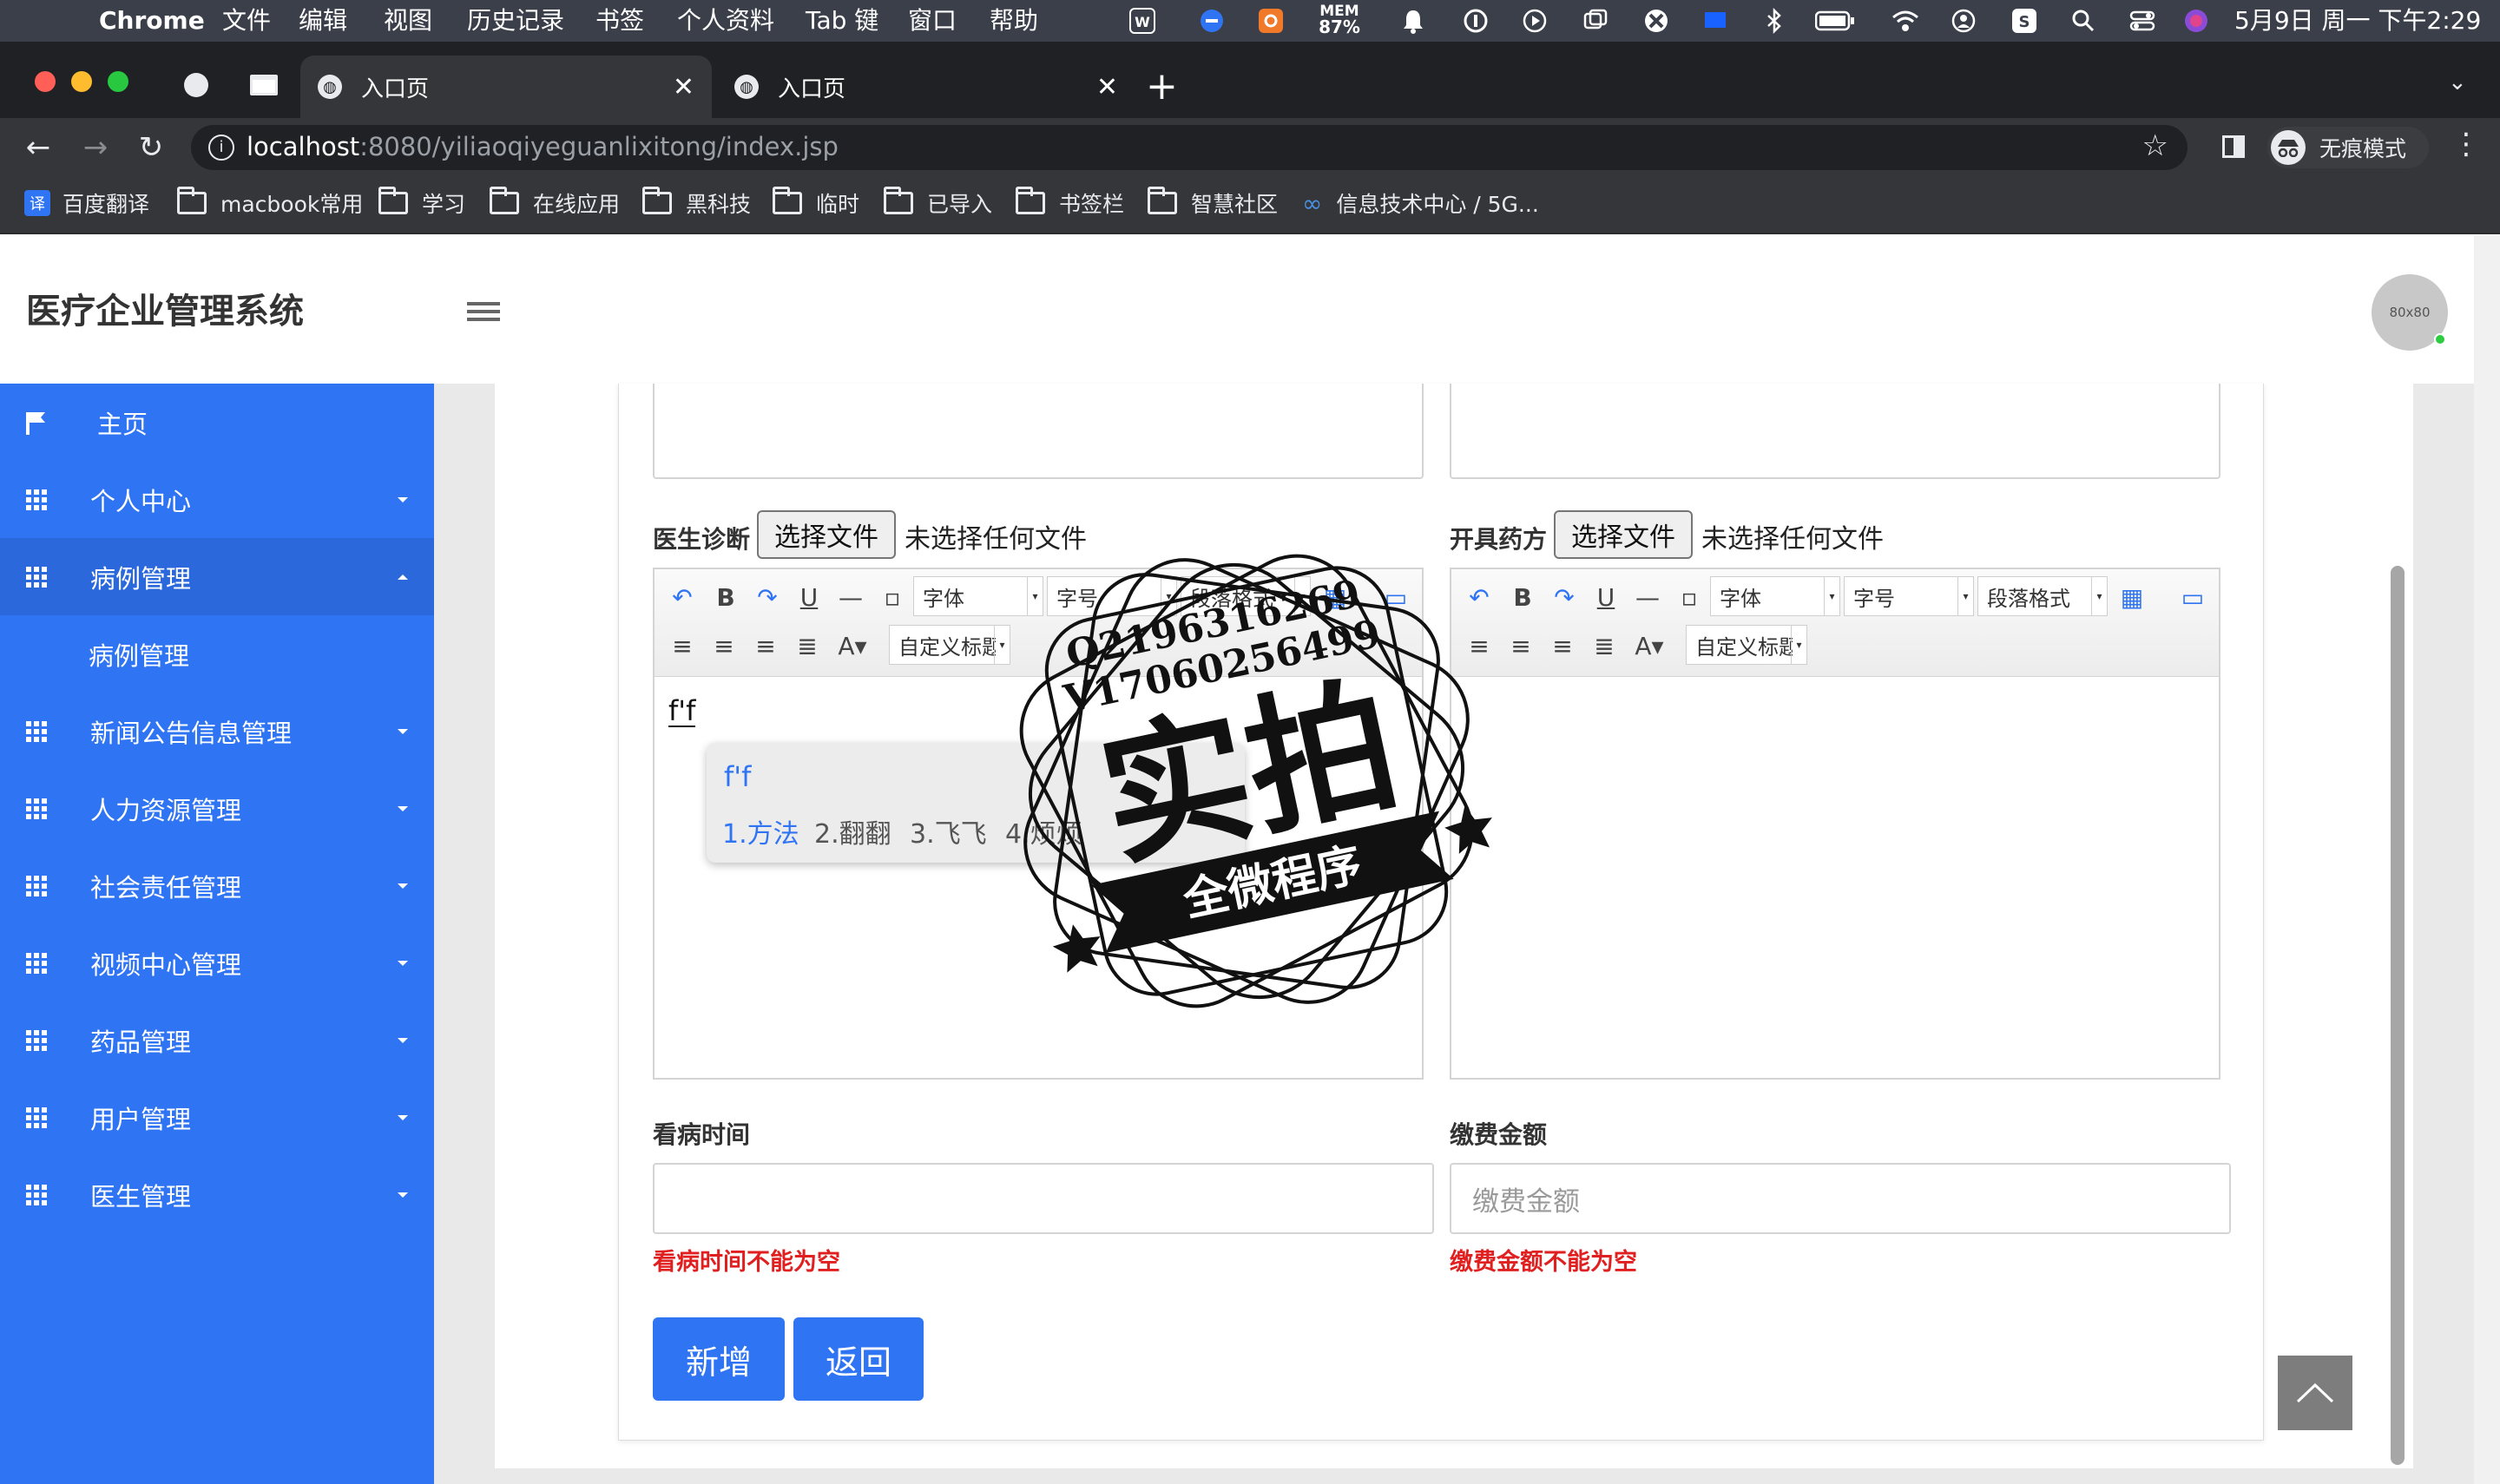  What do you see at coordinates (45, 81) in the screenshot?
I see `window-close-button` at bounding box center [45, 81].